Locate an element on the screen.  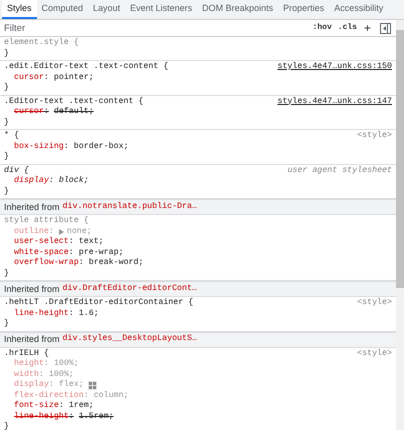
css-value: text; is located at coordinates (91, 242).